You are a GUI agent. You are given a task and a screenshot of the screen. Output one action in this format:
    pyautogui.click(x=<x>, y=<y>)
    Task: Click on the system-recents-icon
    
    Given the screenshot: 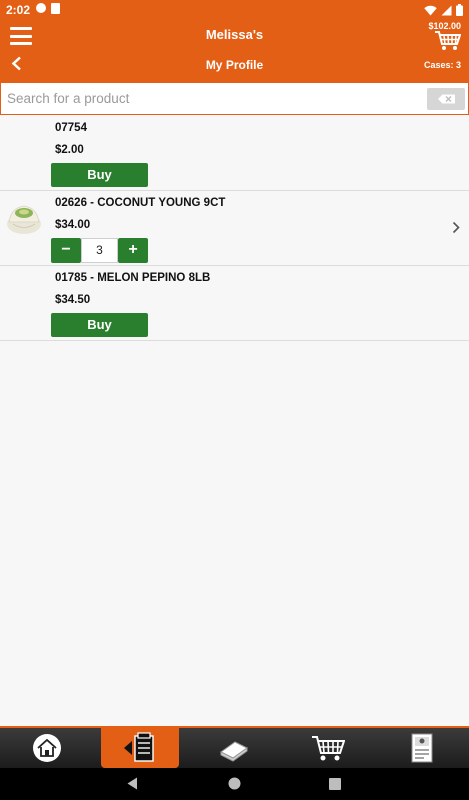 What is the action you would take?
    pyautogui.click(x=335, y=784)
    